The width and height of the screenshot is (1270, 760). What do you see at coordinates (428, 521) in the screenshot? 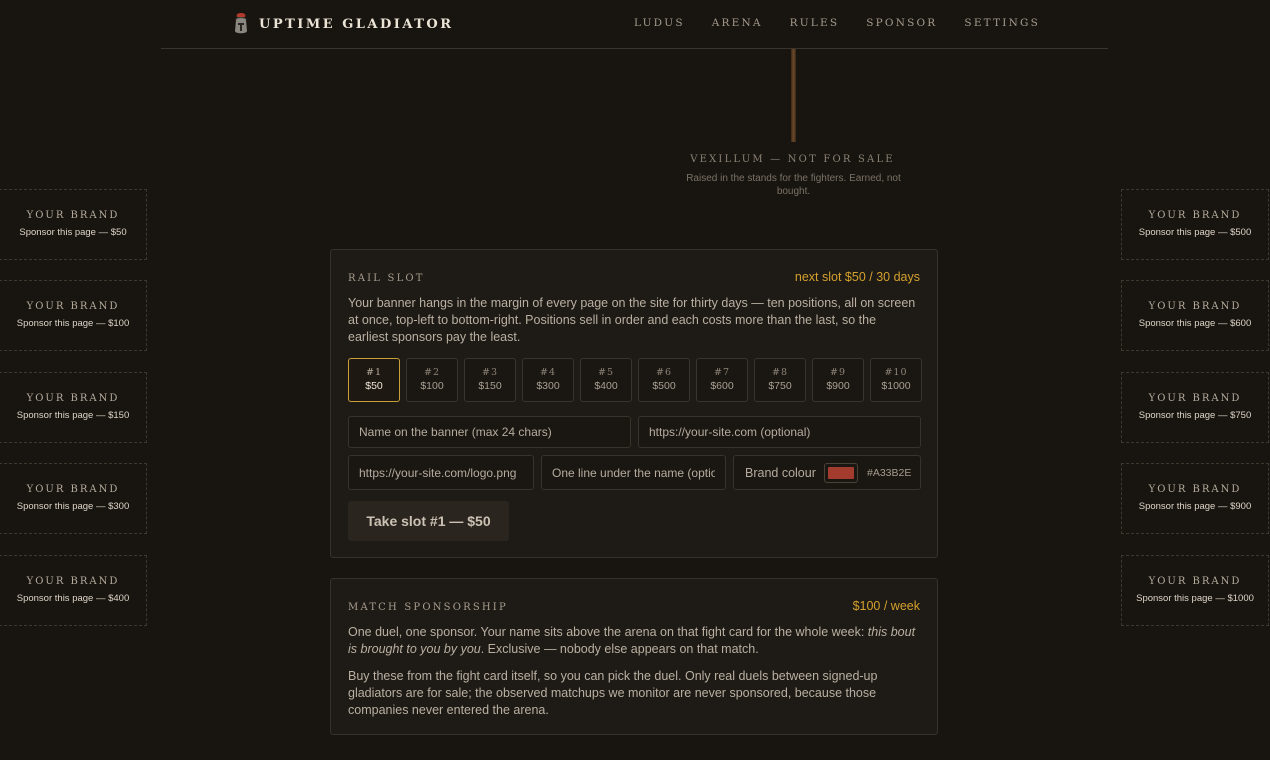
I see `take-slot-button: Take slot #1 — $50` at bounding box center [428, 521].